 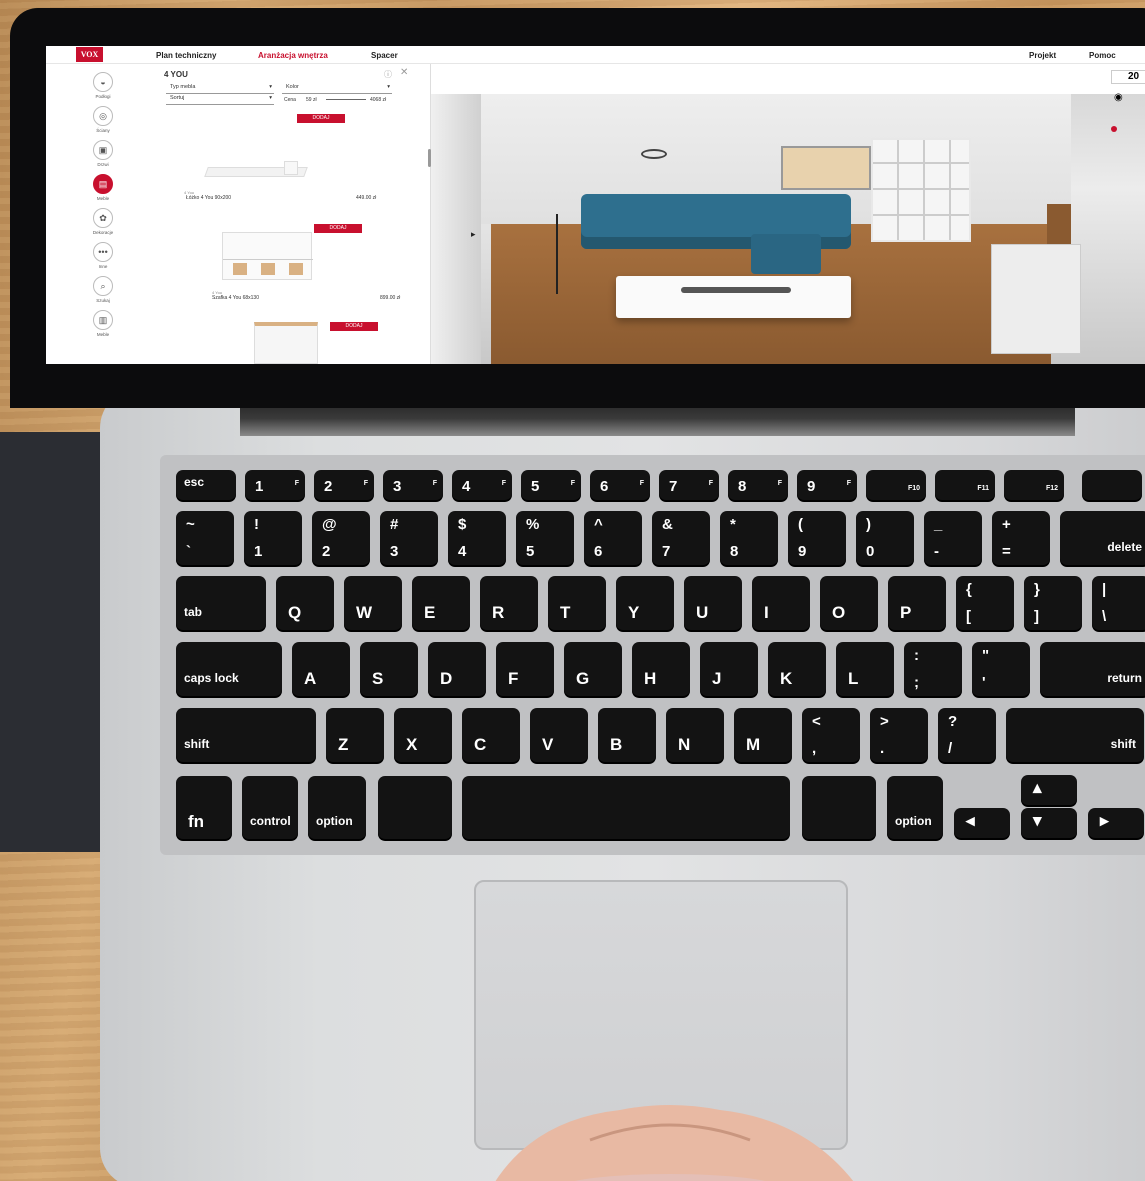 What do you see at coordinates (933, 669) in the screenshot?
I see `key-a-row-10: :;` at bounding box center [933, 669].